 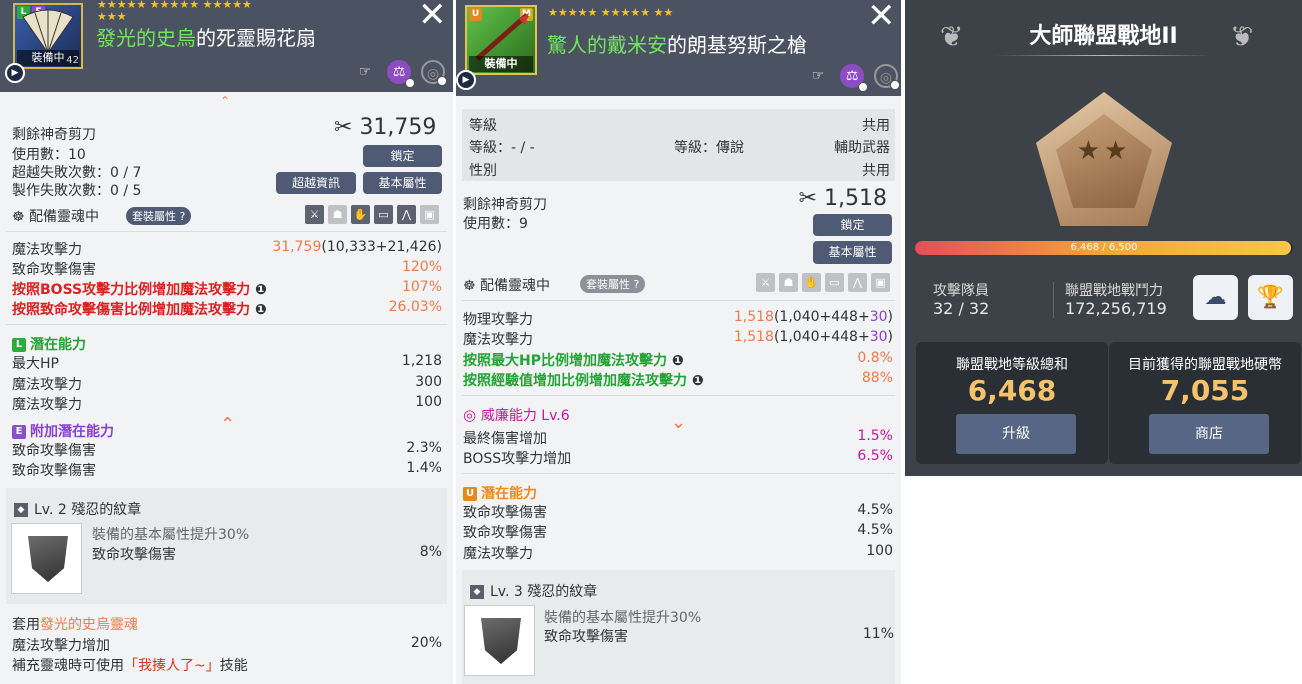 What do you see at coordinates (678, 422) in the screenshot?
I see `chevron-down-icon: ⌄` at bounding box center [678, 422].